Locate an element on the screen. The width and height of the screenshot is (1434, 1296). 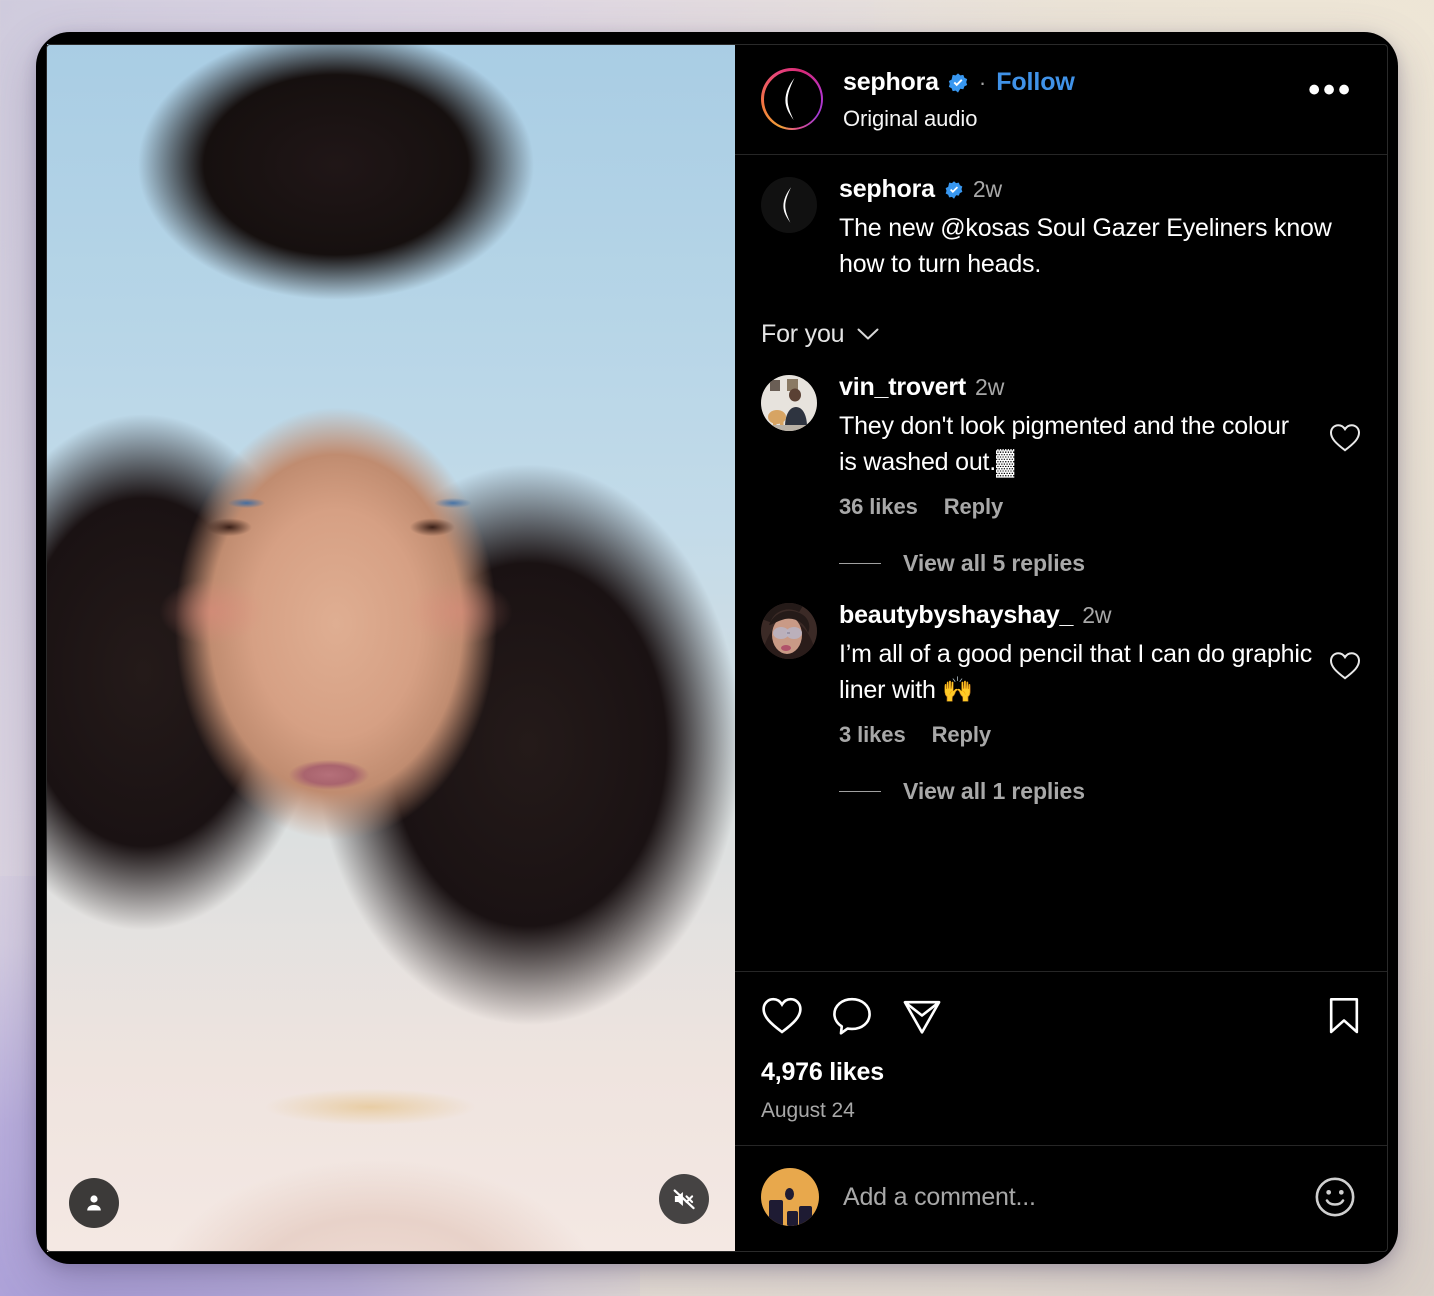
comment-identity-line: vin_trovert 2w is located at coordinates (1076, 387).